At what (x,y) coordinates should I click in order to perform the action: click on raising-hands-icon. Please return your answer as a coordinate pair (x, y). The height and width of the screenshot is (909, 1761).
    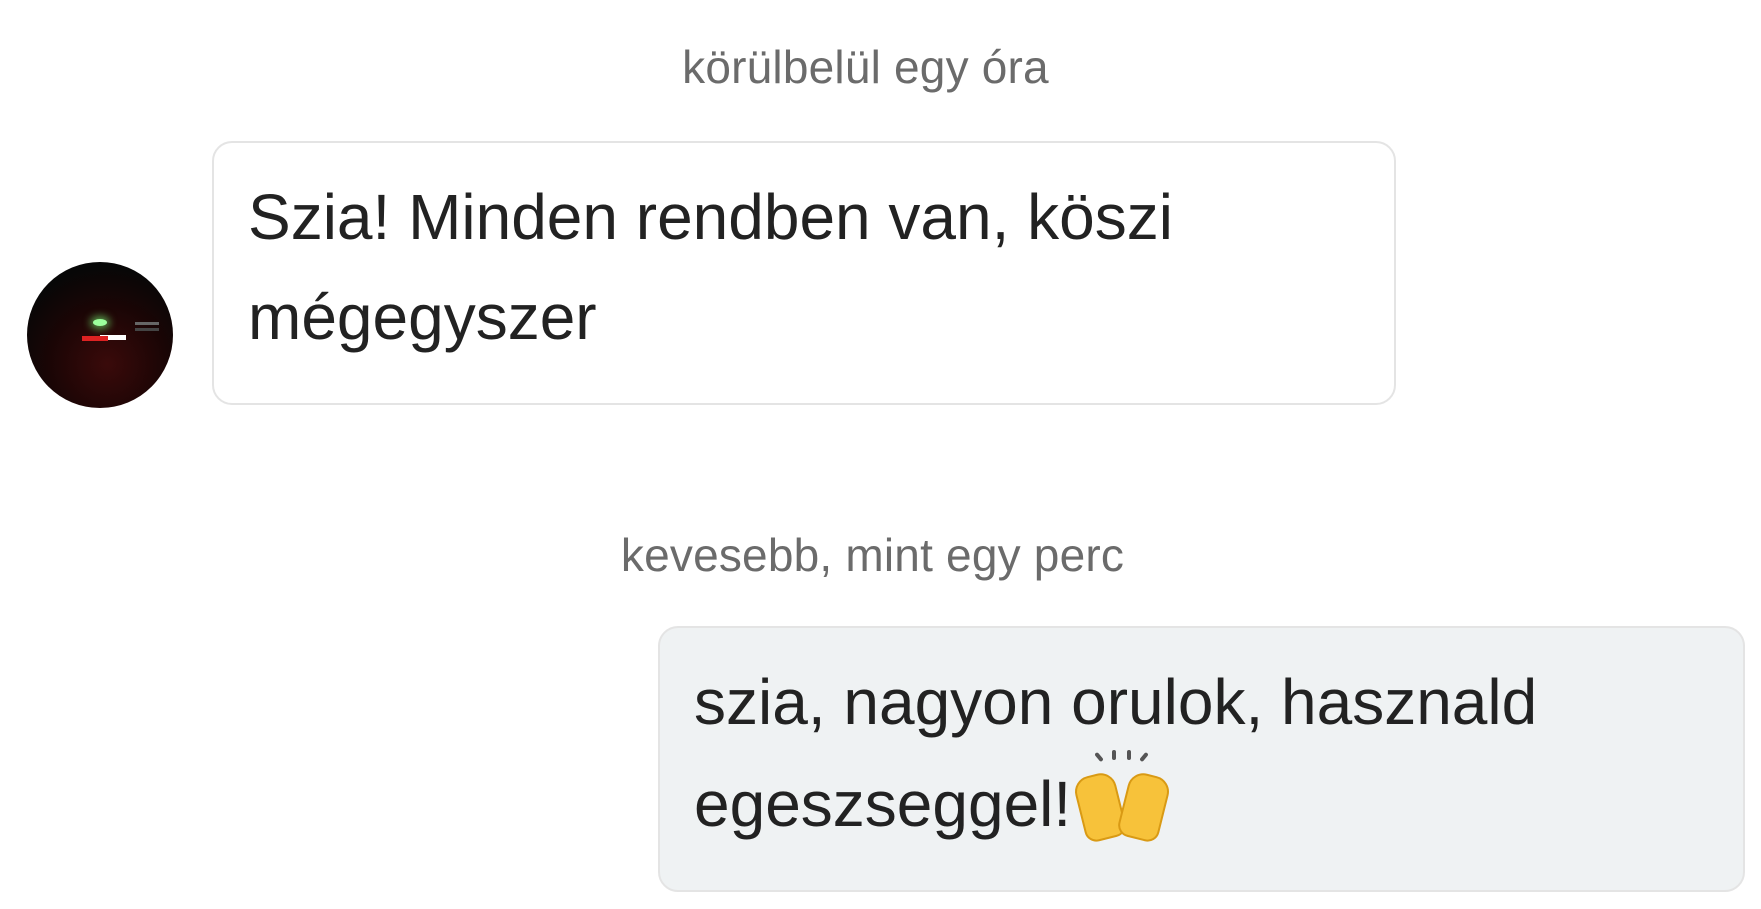
    Looking at the image, I should click on (1122, 797).